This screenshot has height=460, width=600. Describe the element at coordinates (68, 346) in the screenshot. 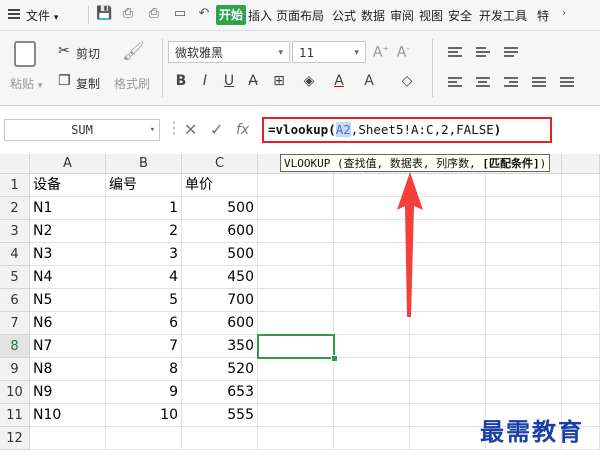

I see `table-cell: N7` at that location.